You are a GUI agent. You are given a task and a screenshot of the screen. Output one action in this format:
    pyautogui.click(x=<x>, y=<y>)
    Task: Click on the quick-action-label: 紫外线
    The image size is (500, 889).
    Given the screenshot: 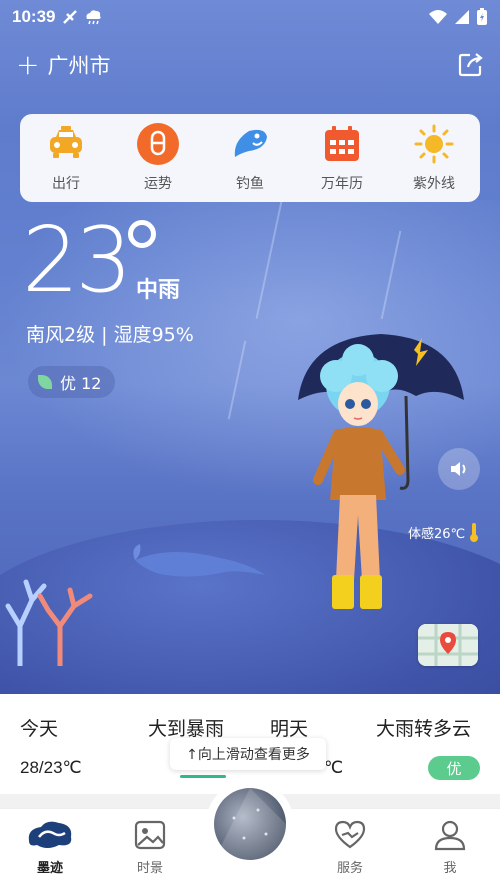 What is the action you would take?
    pyautogui.click(x=434, y=184)
    